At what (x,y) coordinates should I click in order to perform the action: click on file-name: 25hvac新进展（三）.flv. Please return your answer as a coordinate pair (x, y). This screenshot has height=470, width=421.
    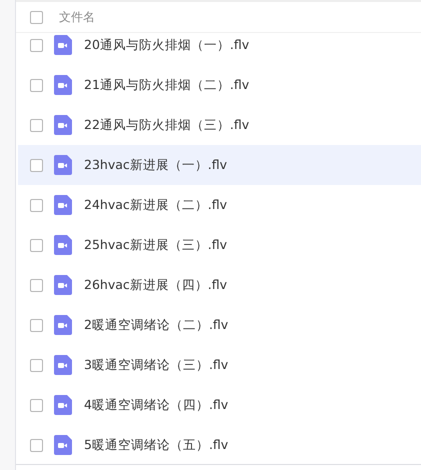
    Looking at the image, I should click on (156, 245).